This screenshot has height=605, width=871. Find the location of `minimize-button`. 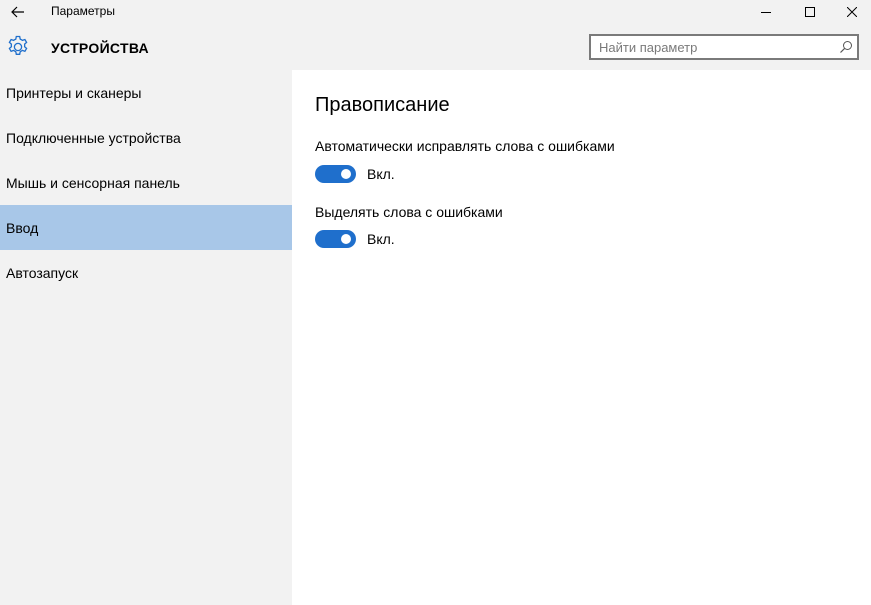

minimize-button is located at coordinates (766, 12).